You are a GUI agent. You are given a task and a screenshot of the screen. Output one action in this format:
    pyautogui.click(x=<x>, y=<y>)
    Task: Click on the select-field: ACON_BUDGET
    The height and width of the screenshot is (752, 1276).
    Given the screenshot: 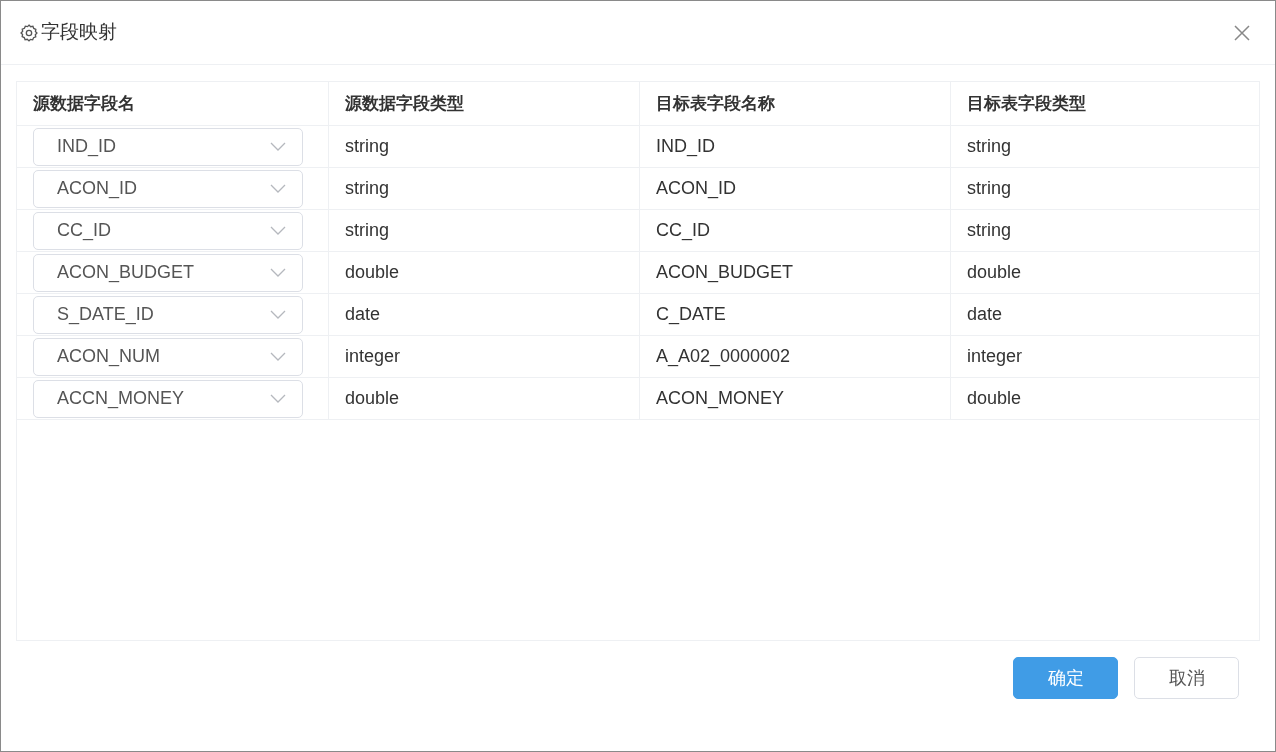 What is the action you would take?
    pyautogui.click(x=168, y=272)
    